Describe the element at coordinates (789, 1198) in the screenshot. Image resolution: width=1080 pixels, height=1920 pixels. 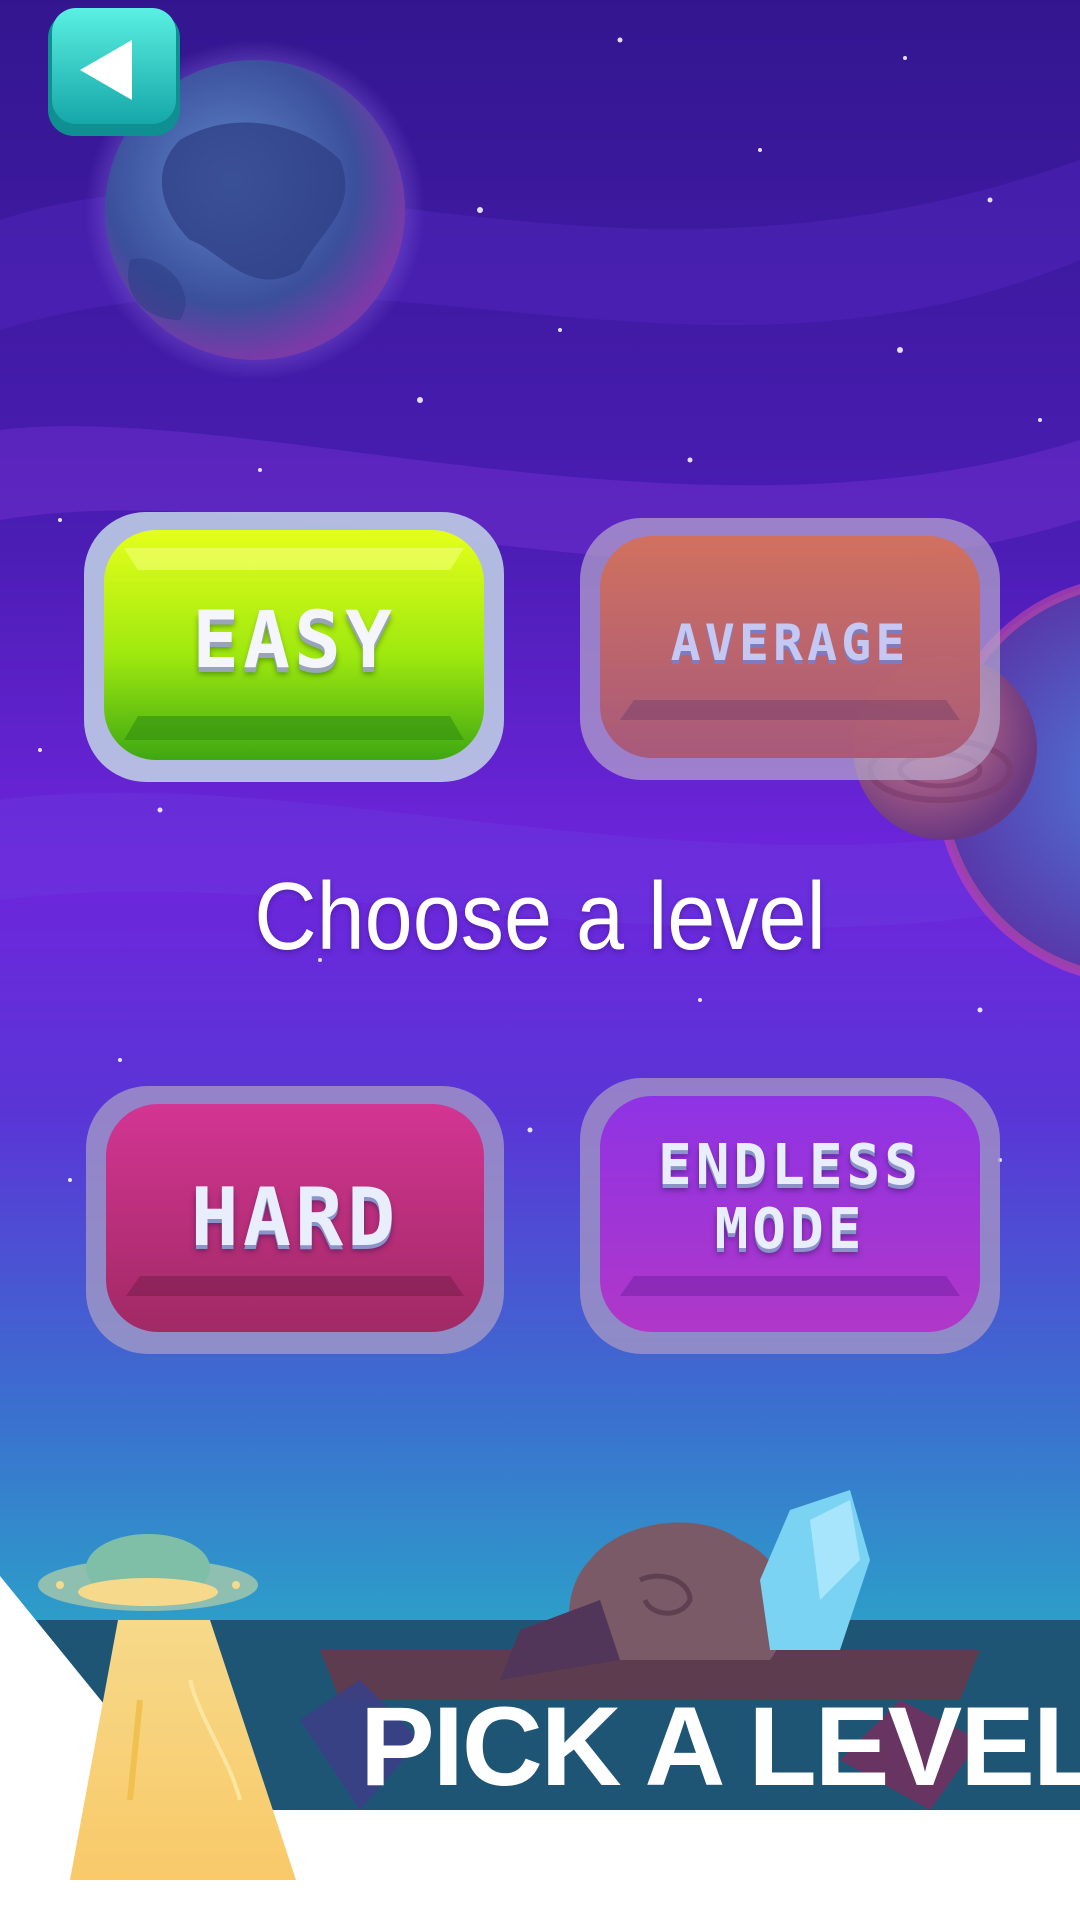
I see `endless-mode-label: ENDLESS MODE` at that location.